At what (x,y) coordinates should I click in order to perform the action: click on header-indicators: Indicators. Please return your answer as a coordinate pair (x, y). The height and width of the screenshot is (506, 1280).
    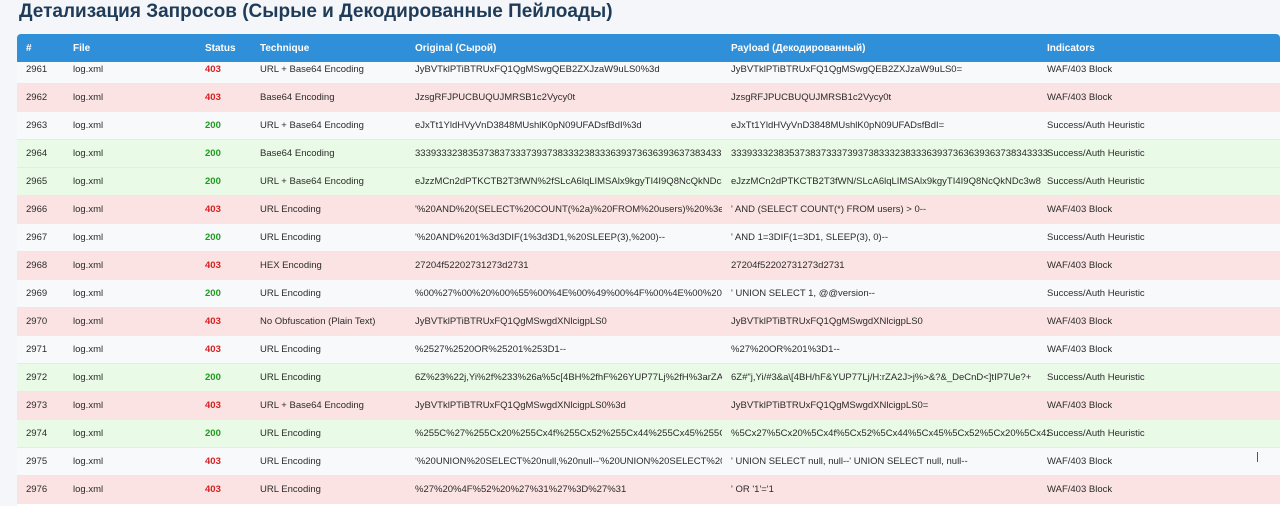
    Looking at the image, I should click on (1071, 48).